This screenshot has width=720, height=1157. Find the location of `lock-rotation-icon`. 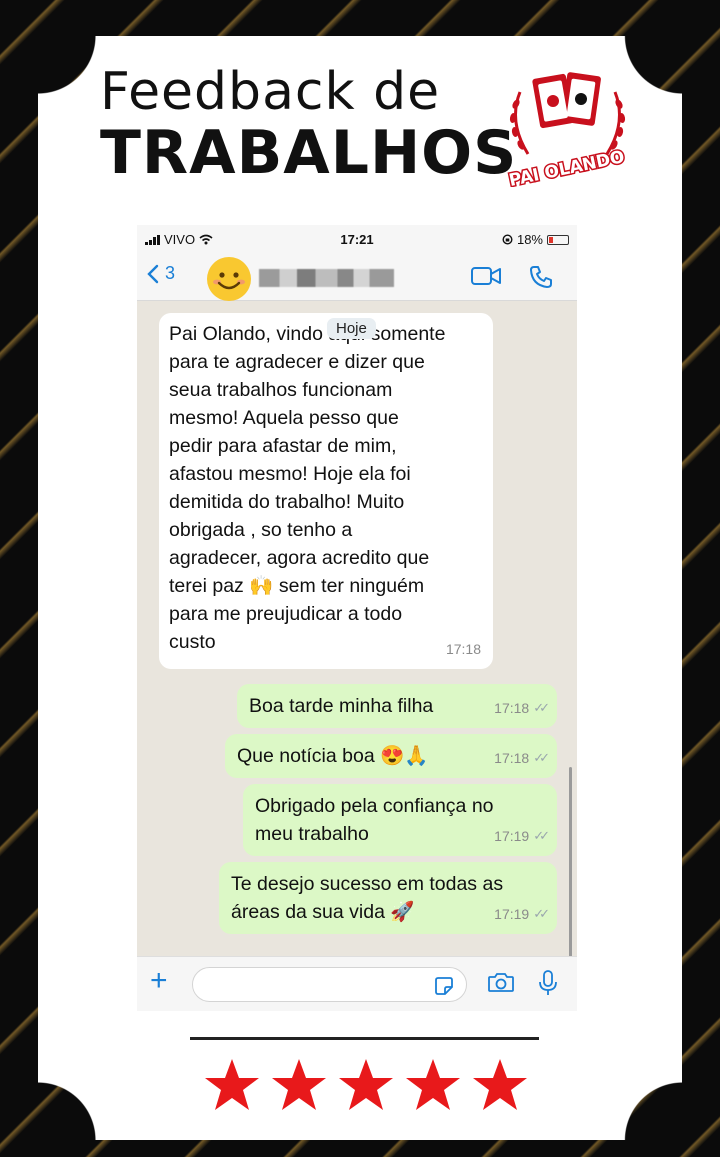

lock-rotation-icon is located at coordinates (507, 239).